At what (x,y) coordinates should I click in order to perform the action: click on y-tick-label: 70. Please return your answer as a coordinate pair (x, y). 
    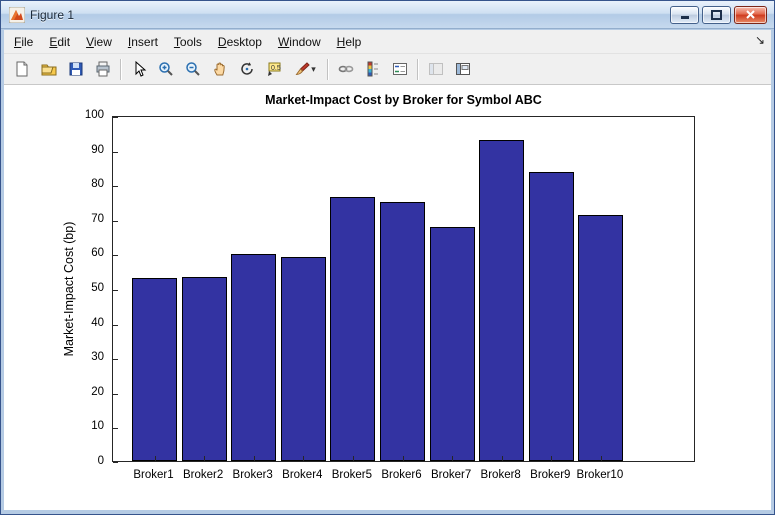
    Looking at the image, I should click on (97, 218).